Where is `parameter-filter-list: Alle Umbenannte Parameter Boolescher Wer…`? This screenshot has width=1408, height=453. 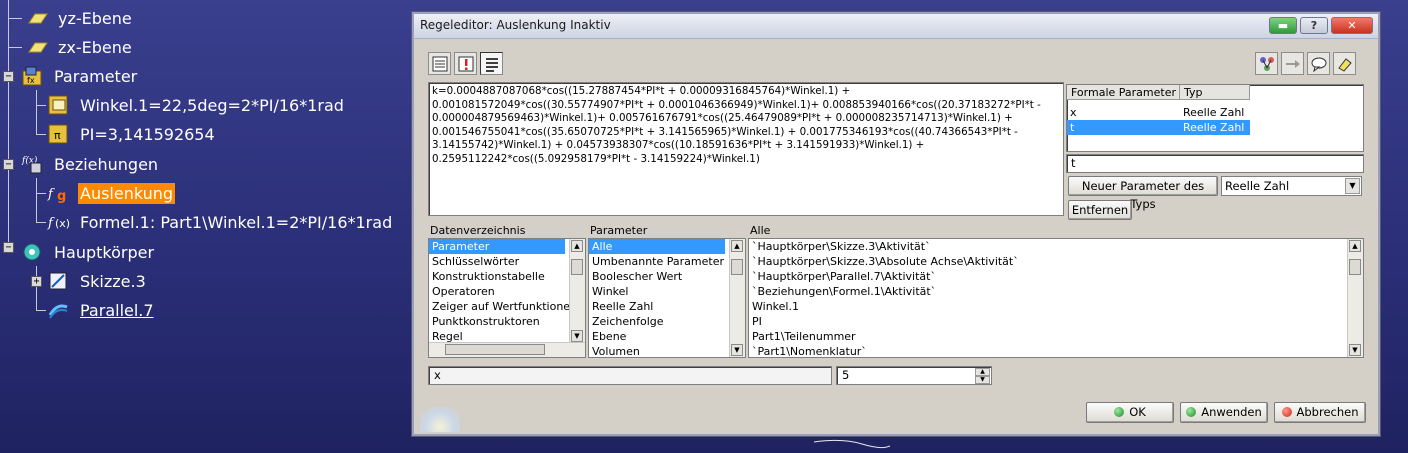
parameter-filter-list: Alle Umbenannte Parameter Boolescher Wer… is located at coordinates (667, 298).